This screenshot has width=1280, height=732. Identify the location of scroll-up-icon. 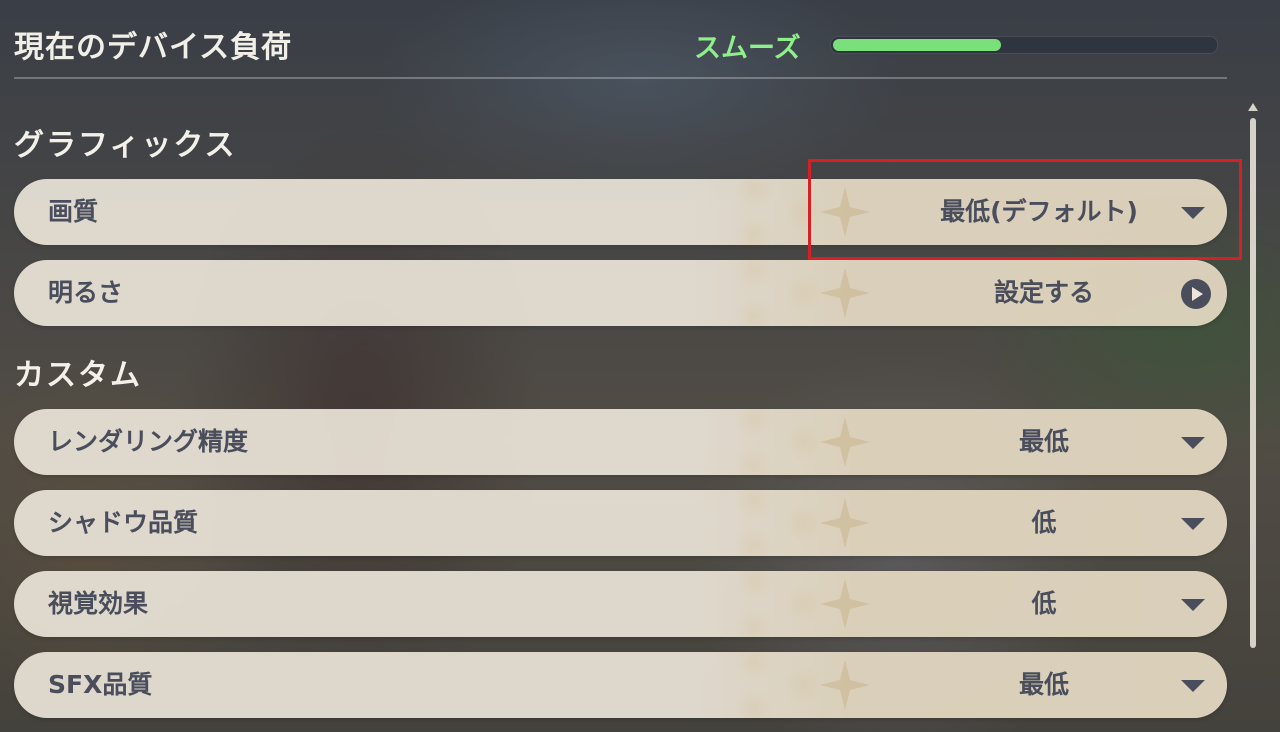
(1253, 107).